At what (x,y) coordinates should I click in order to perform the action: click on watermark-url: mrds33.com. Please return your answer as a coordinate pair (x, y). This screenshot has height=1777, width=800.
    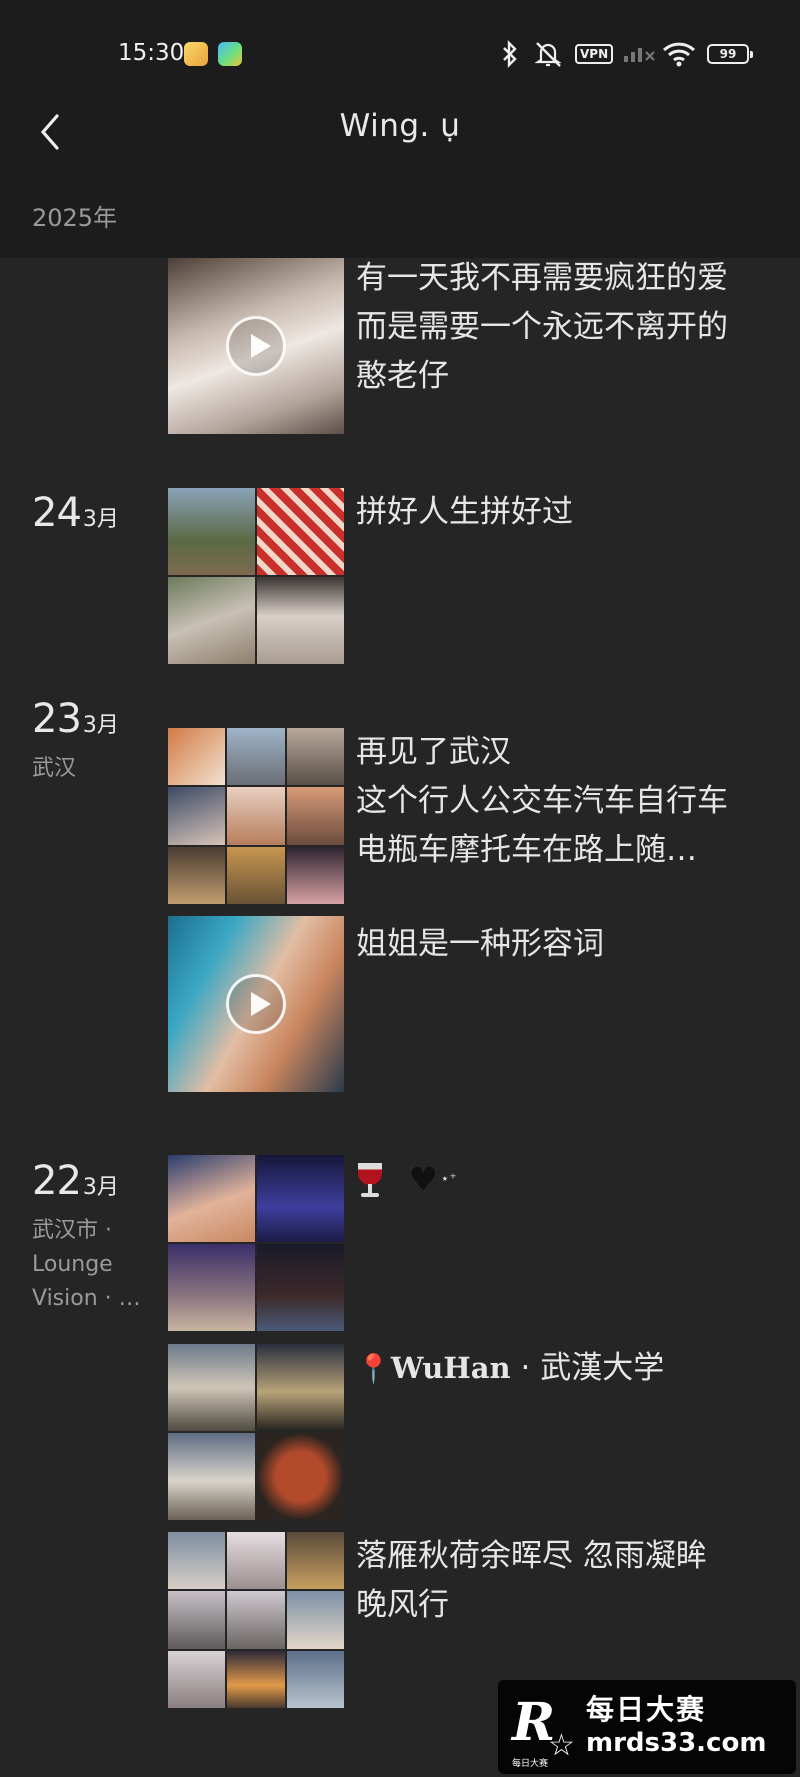
    Looking at the image, I should click on (676, 1743).